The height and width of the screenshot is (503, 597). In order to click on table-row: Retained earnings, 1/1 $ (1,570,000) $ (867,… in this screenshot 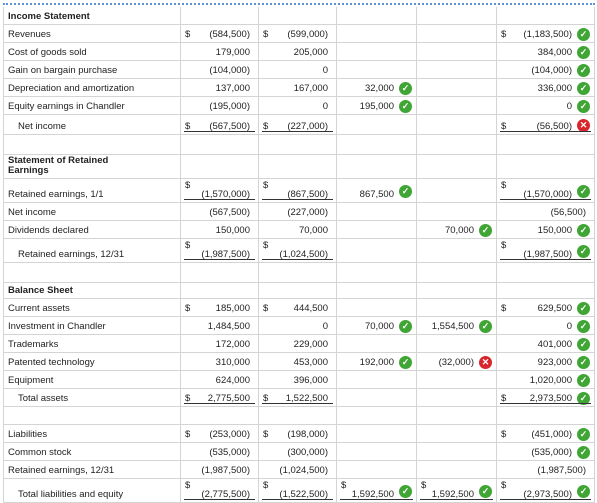, I will do `click(299, 191)`.